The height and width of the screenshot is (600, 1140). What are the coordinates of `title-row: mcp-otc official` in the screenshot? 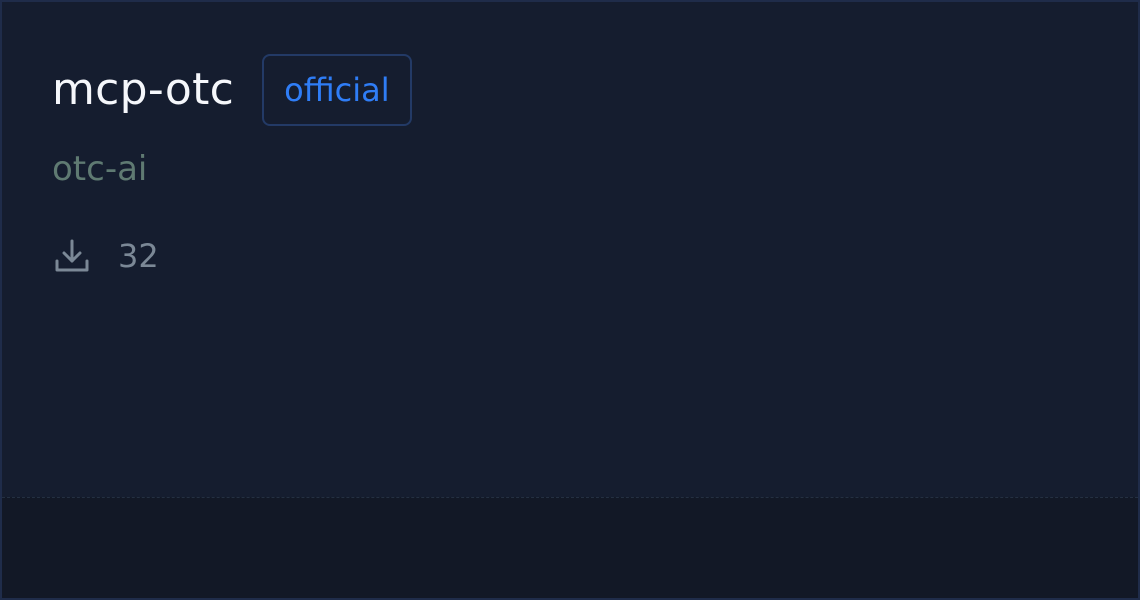 It's located at (570, 90).